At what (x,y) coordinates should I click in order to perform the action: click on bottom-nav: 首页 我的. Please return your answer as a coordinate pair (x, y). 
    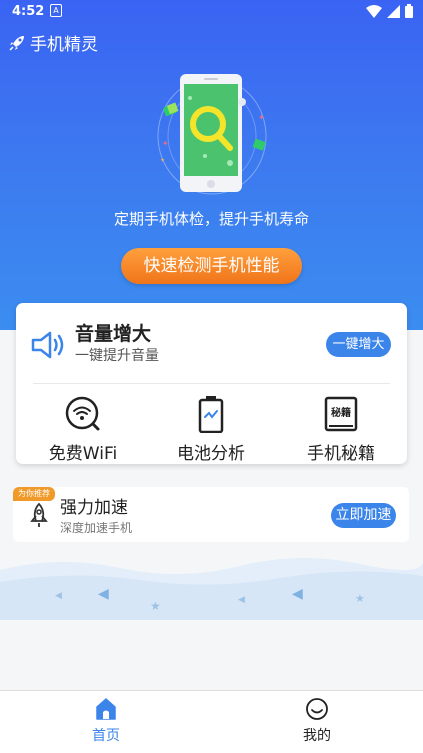
    Looking at the image, I should click on (211, 721).